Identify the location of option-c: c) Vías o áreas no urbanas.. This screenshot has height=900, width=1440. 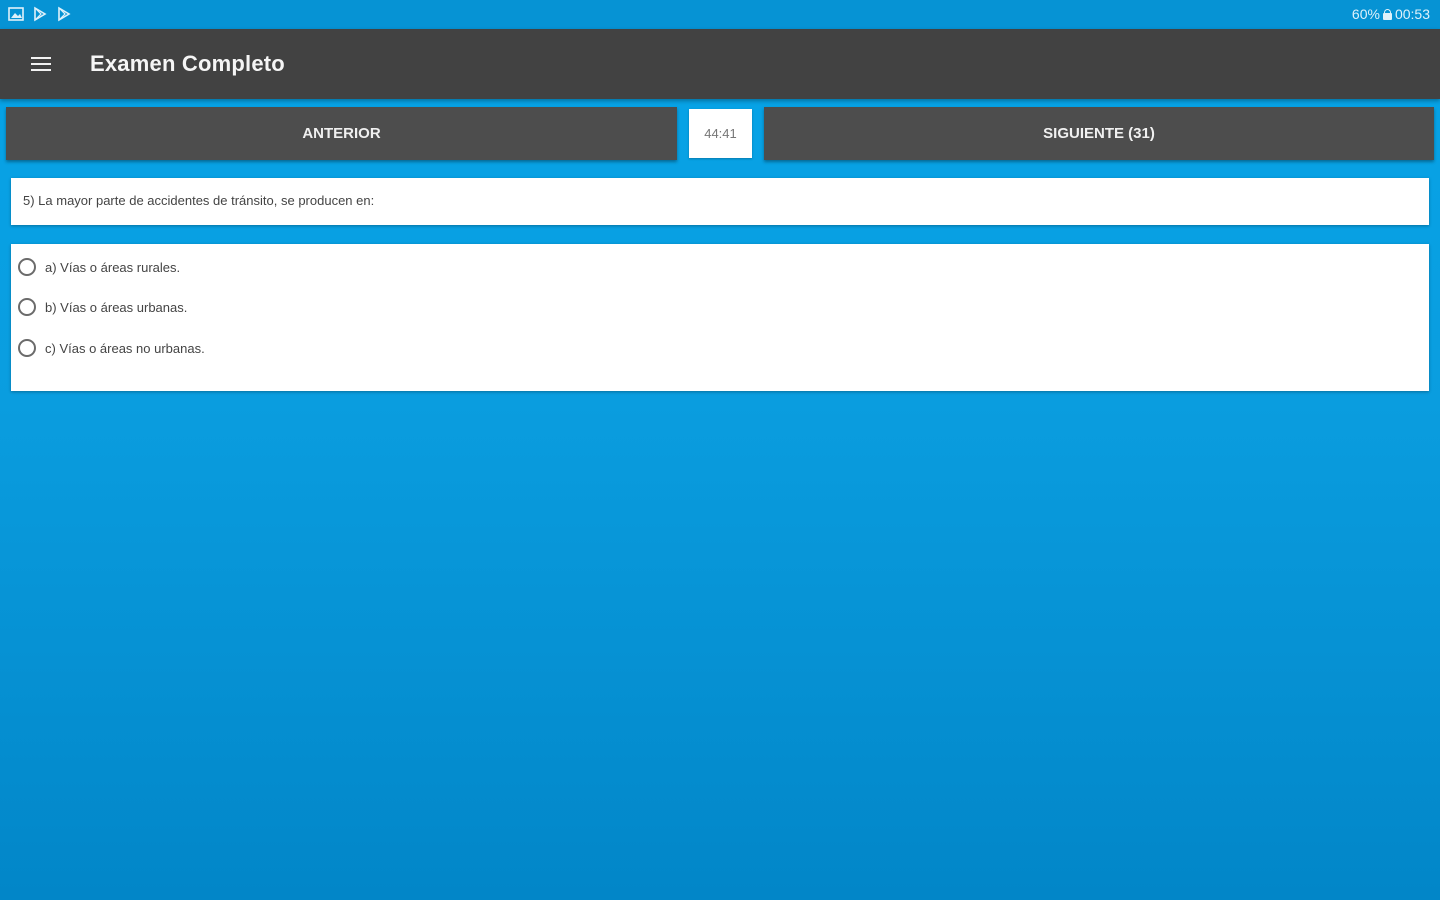
(111, 348).